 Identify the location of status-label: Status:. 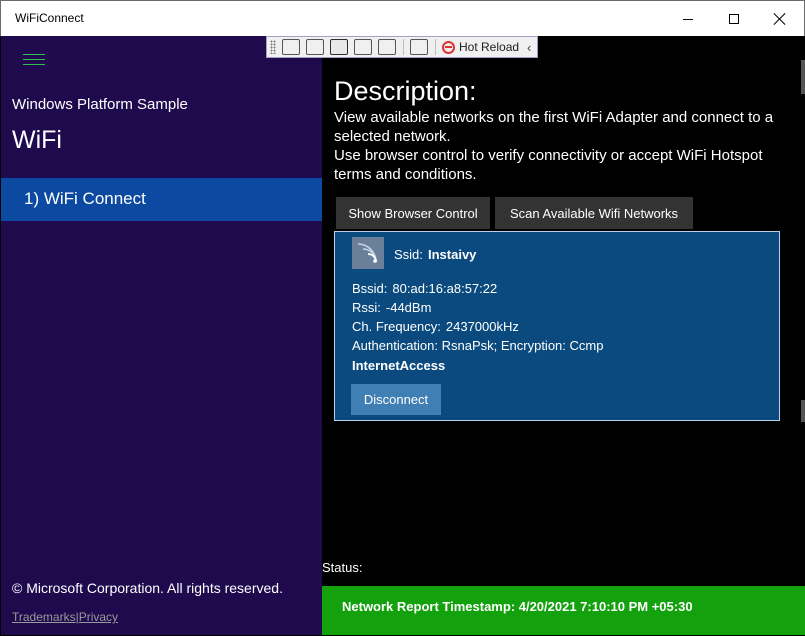
(342, 567).